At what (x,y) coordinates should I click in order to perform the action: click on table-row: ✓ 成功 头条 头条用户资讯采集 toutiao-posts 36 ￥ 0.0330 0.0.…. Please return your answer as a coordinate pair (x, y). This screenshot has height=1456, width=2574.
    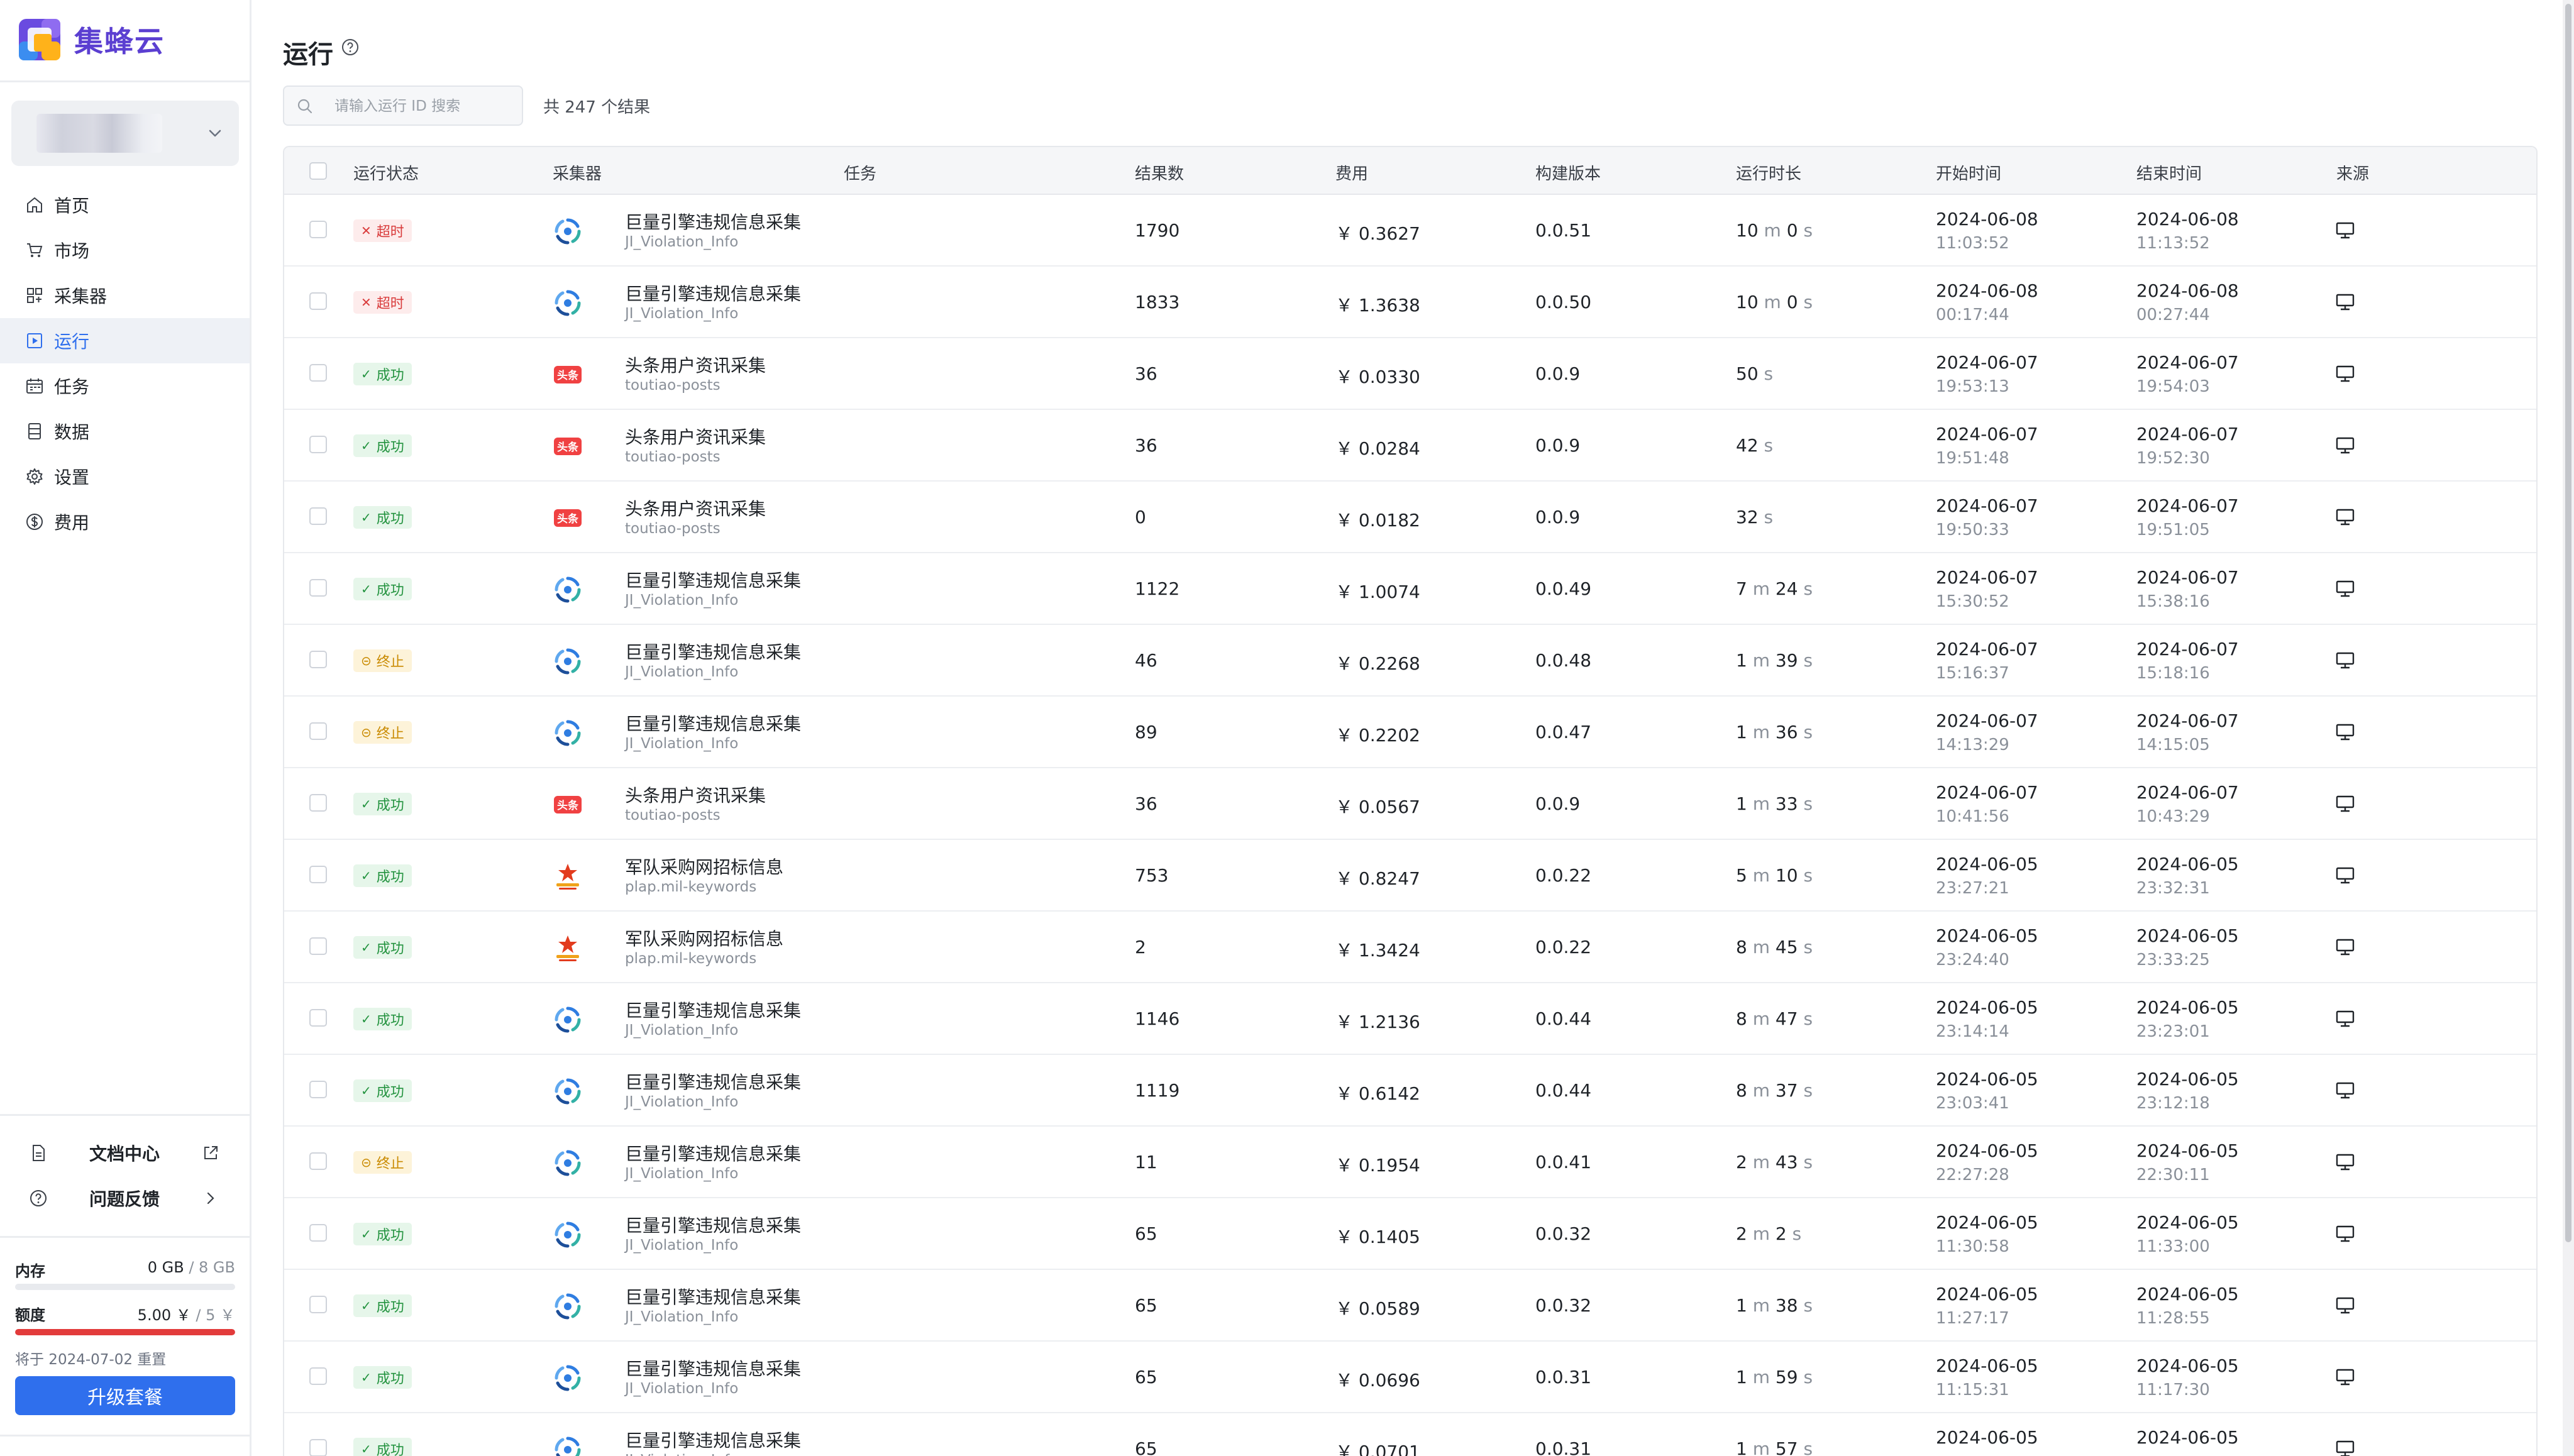
    Looking at the image, I should click on (1410, 374).